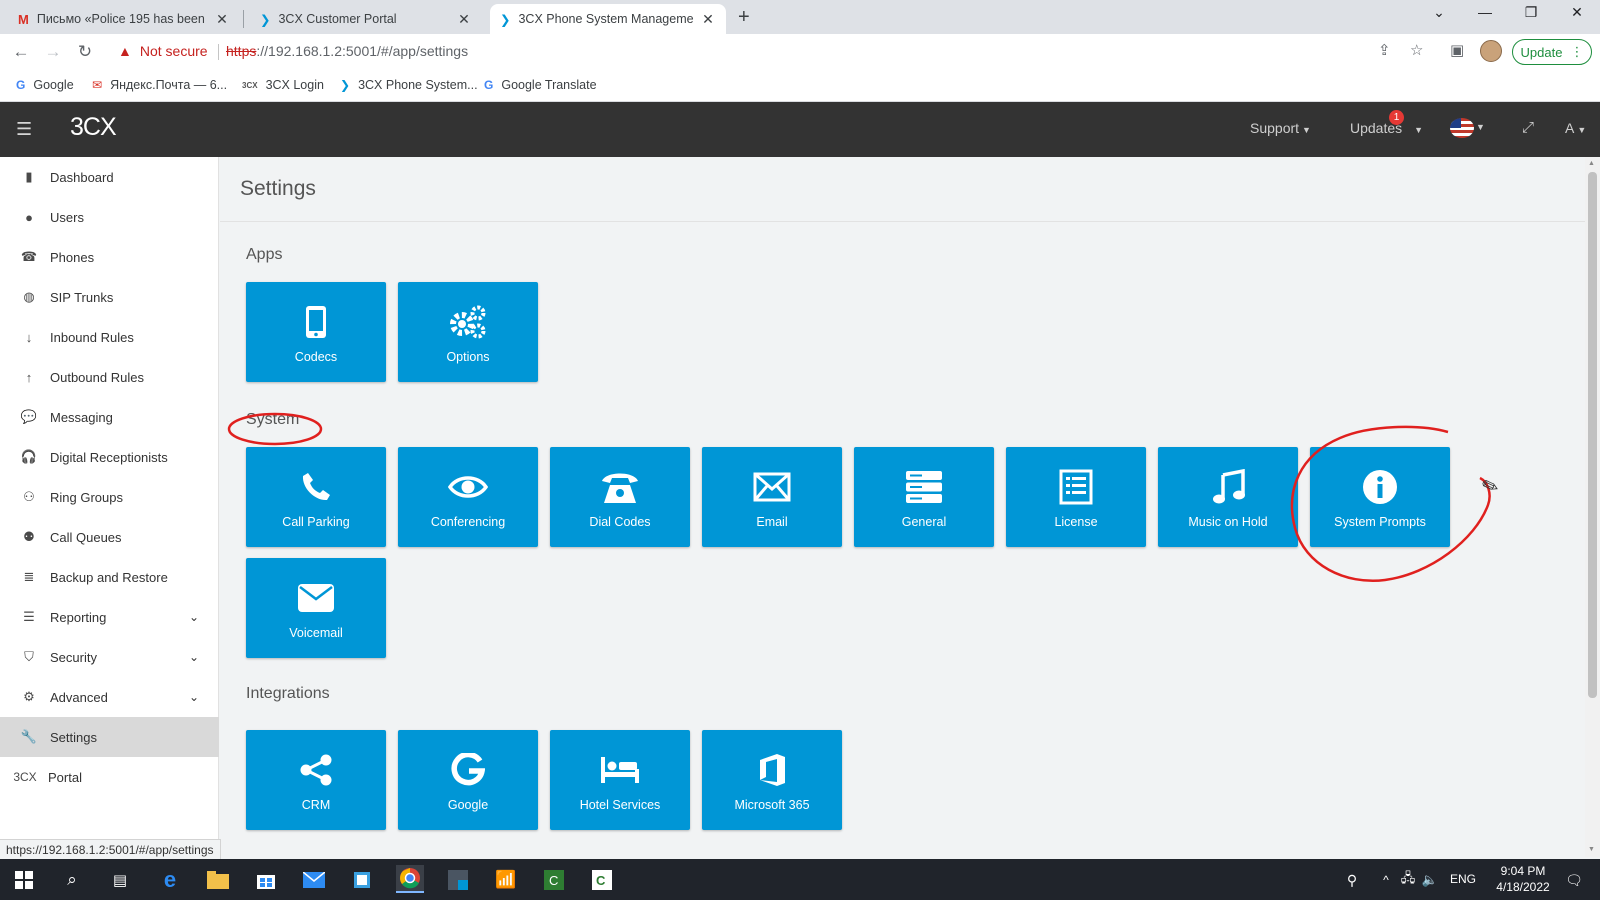 The image size is (1600, 900). Describe the element at coordinates (21, 52) in the screenshot. I see `back-icon: ←` at that location.